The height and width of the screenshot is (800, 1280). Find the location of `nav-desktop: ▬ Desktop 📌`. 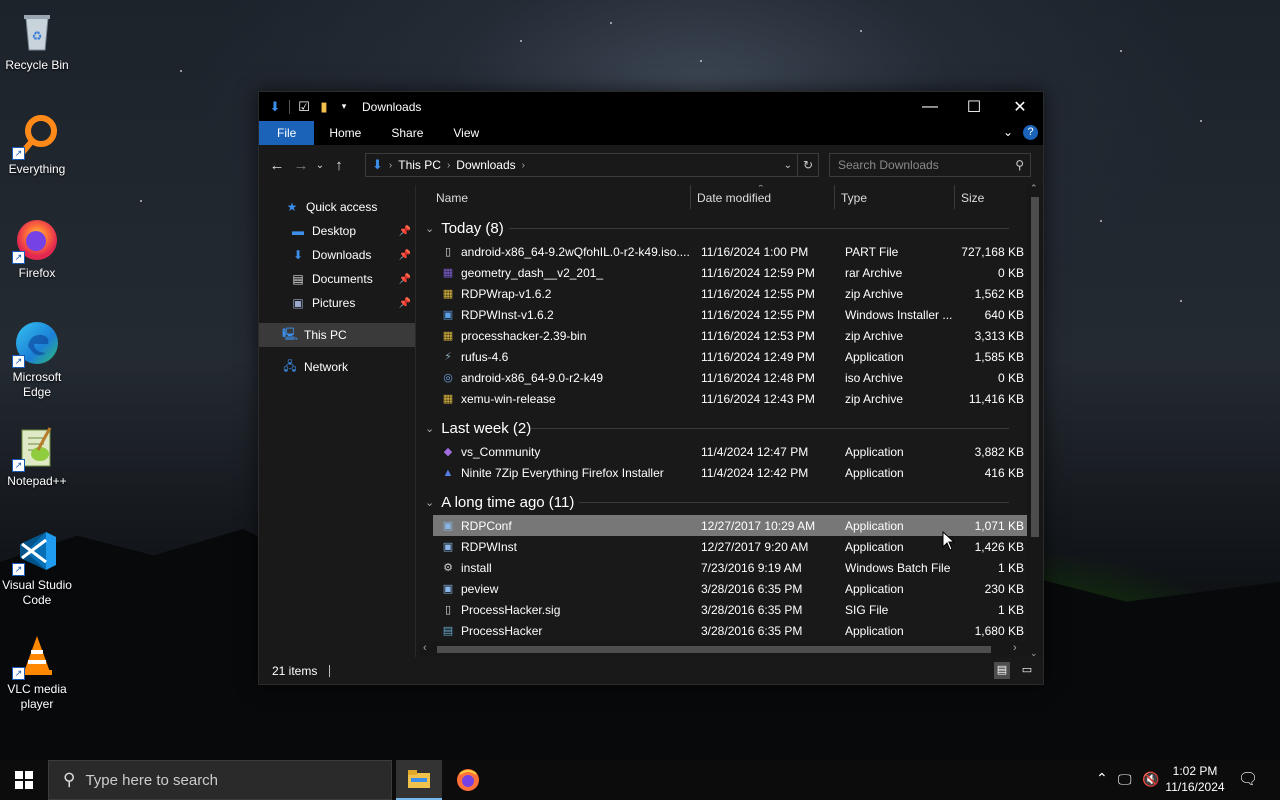

nav-desktop: ▬ Desktop 📌 is located at coordinates (337, 231).